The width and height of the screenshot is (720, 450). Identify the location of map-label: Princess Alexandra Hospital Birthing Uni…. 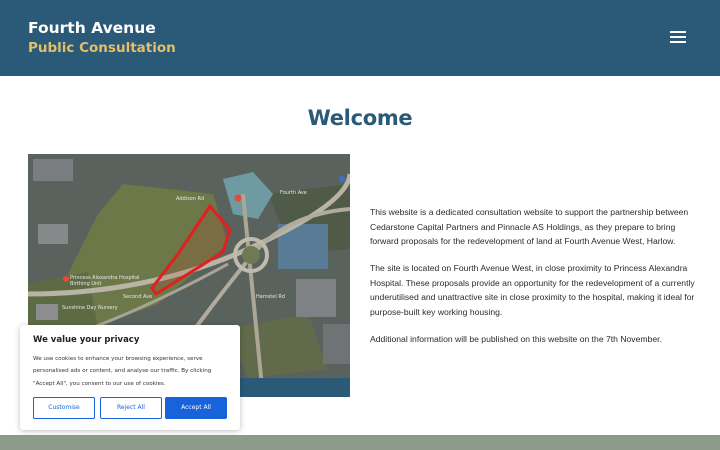
(105, 281).